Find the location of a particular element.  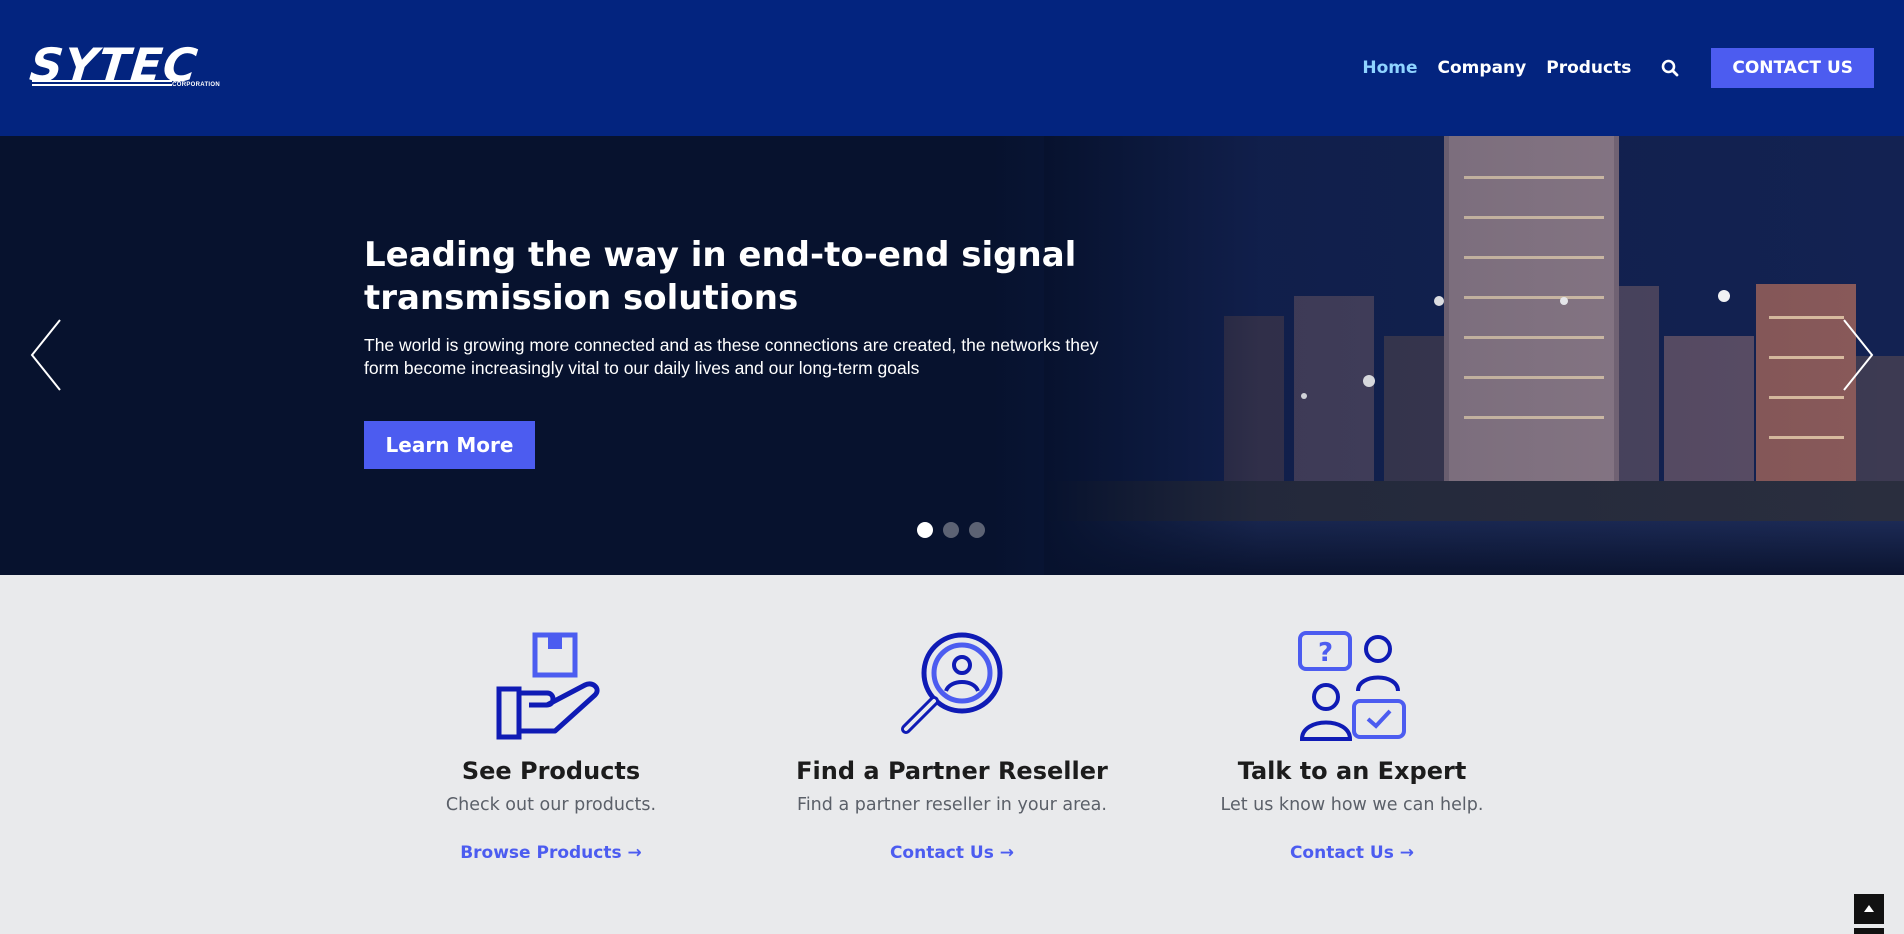

logo-lines is located at coordinates (102, 84).